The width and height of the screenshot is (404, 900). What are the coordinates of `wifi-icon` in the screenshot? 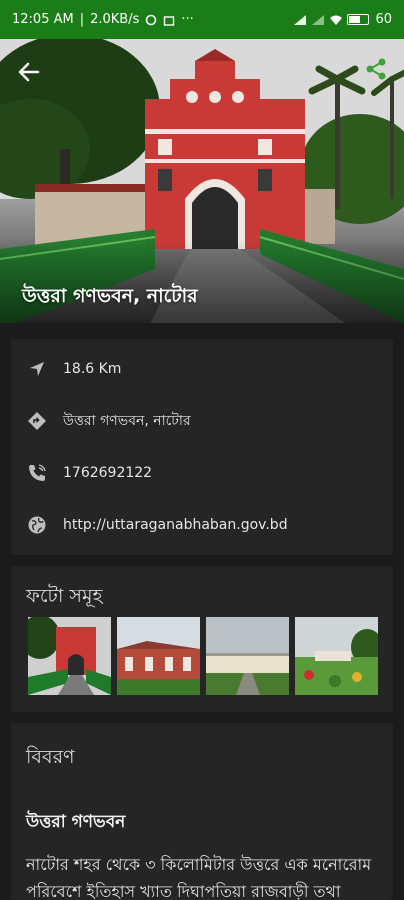 It's located at (336, 20).